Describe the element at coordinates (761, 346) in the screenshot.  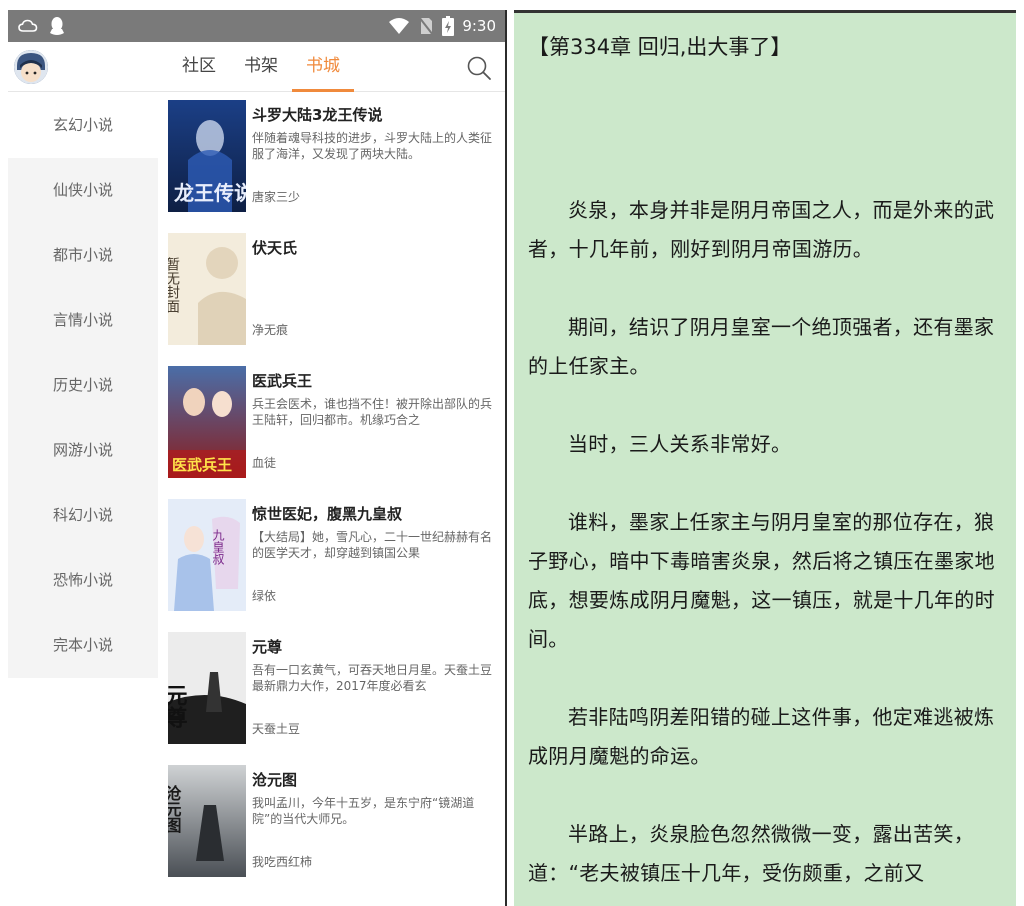
I see `reader-paragraph: 期间，结识了阴月皇室一个绝顶强者，还有墨家的上任家主。` at that location.